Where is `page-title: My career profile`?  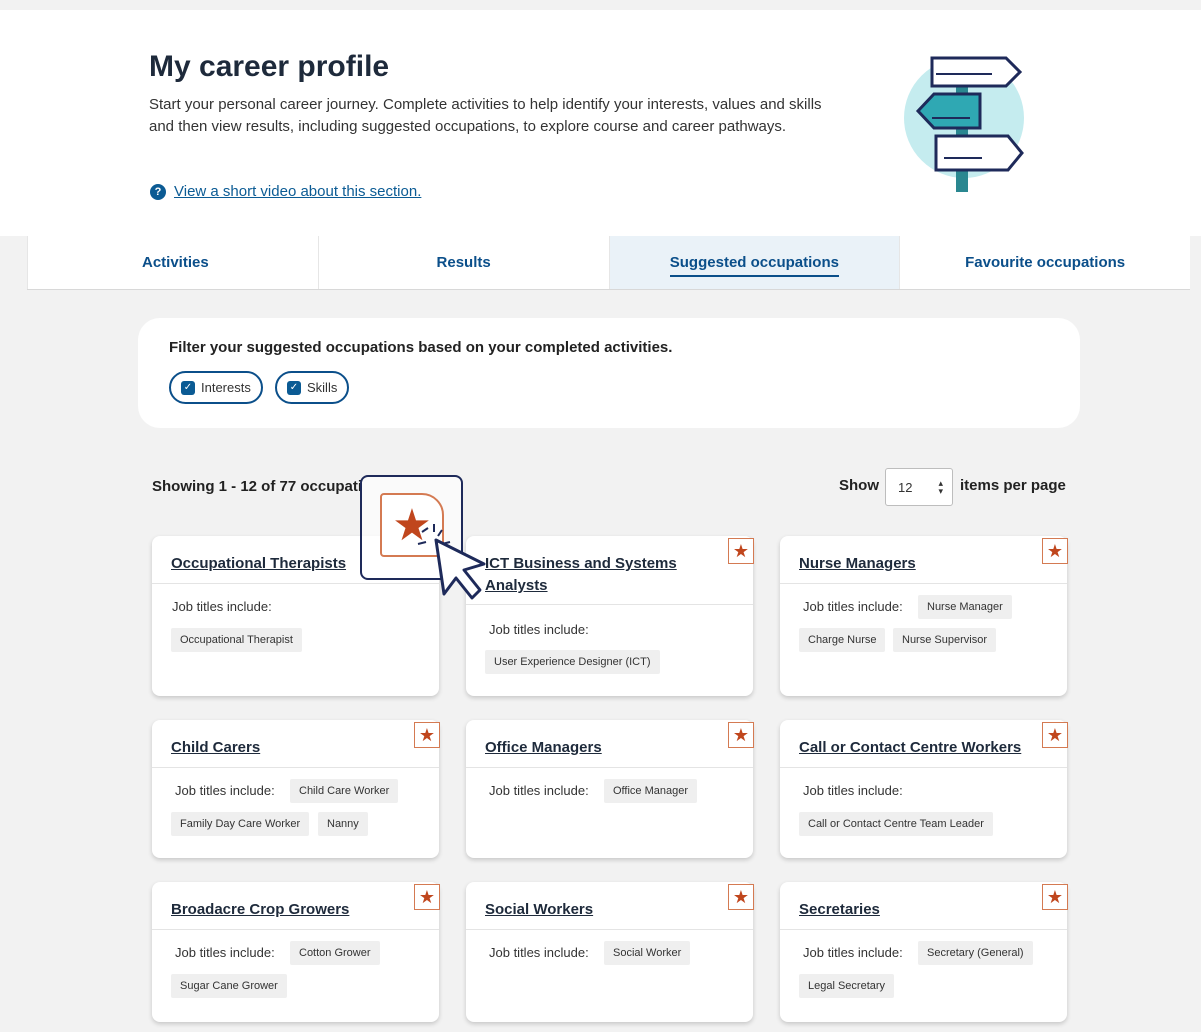
page-title: My career profile is located at coordinates (269, 66).